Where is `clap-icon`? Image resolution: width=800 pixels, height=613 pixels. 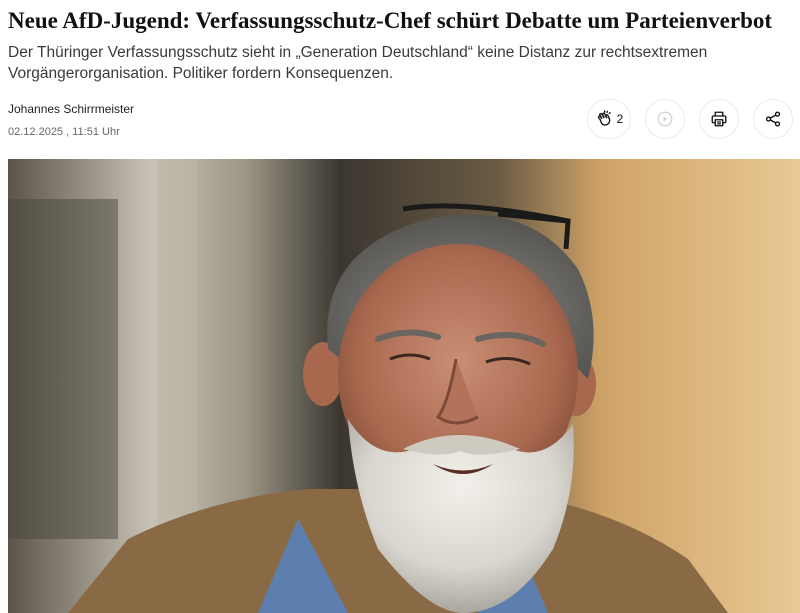
clap-icon is located at coordinates (604, 119).